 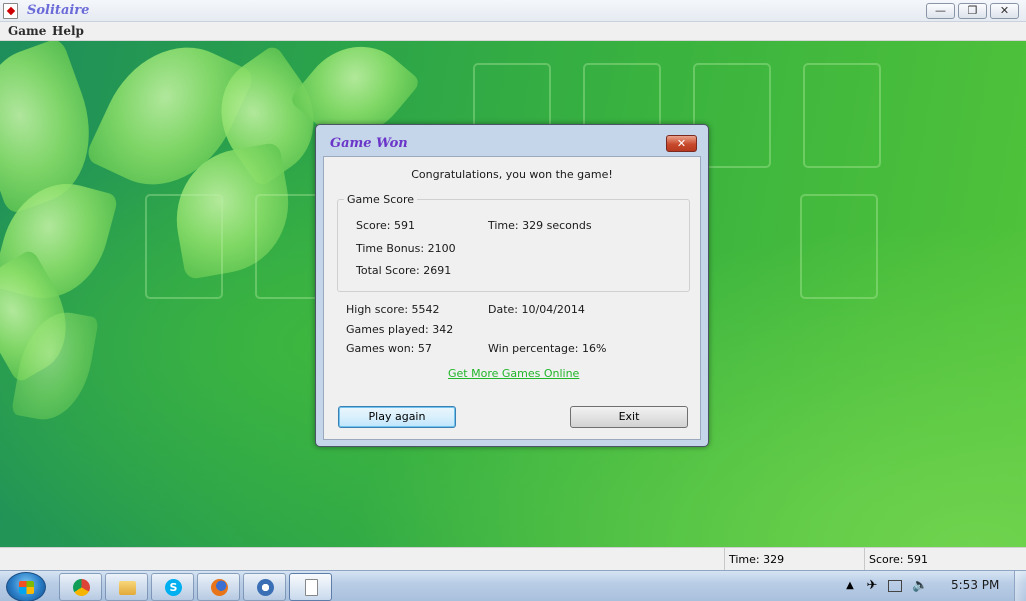 I want to click on taskbar-clock: 5:53 PM, so click(x=975, y=585).